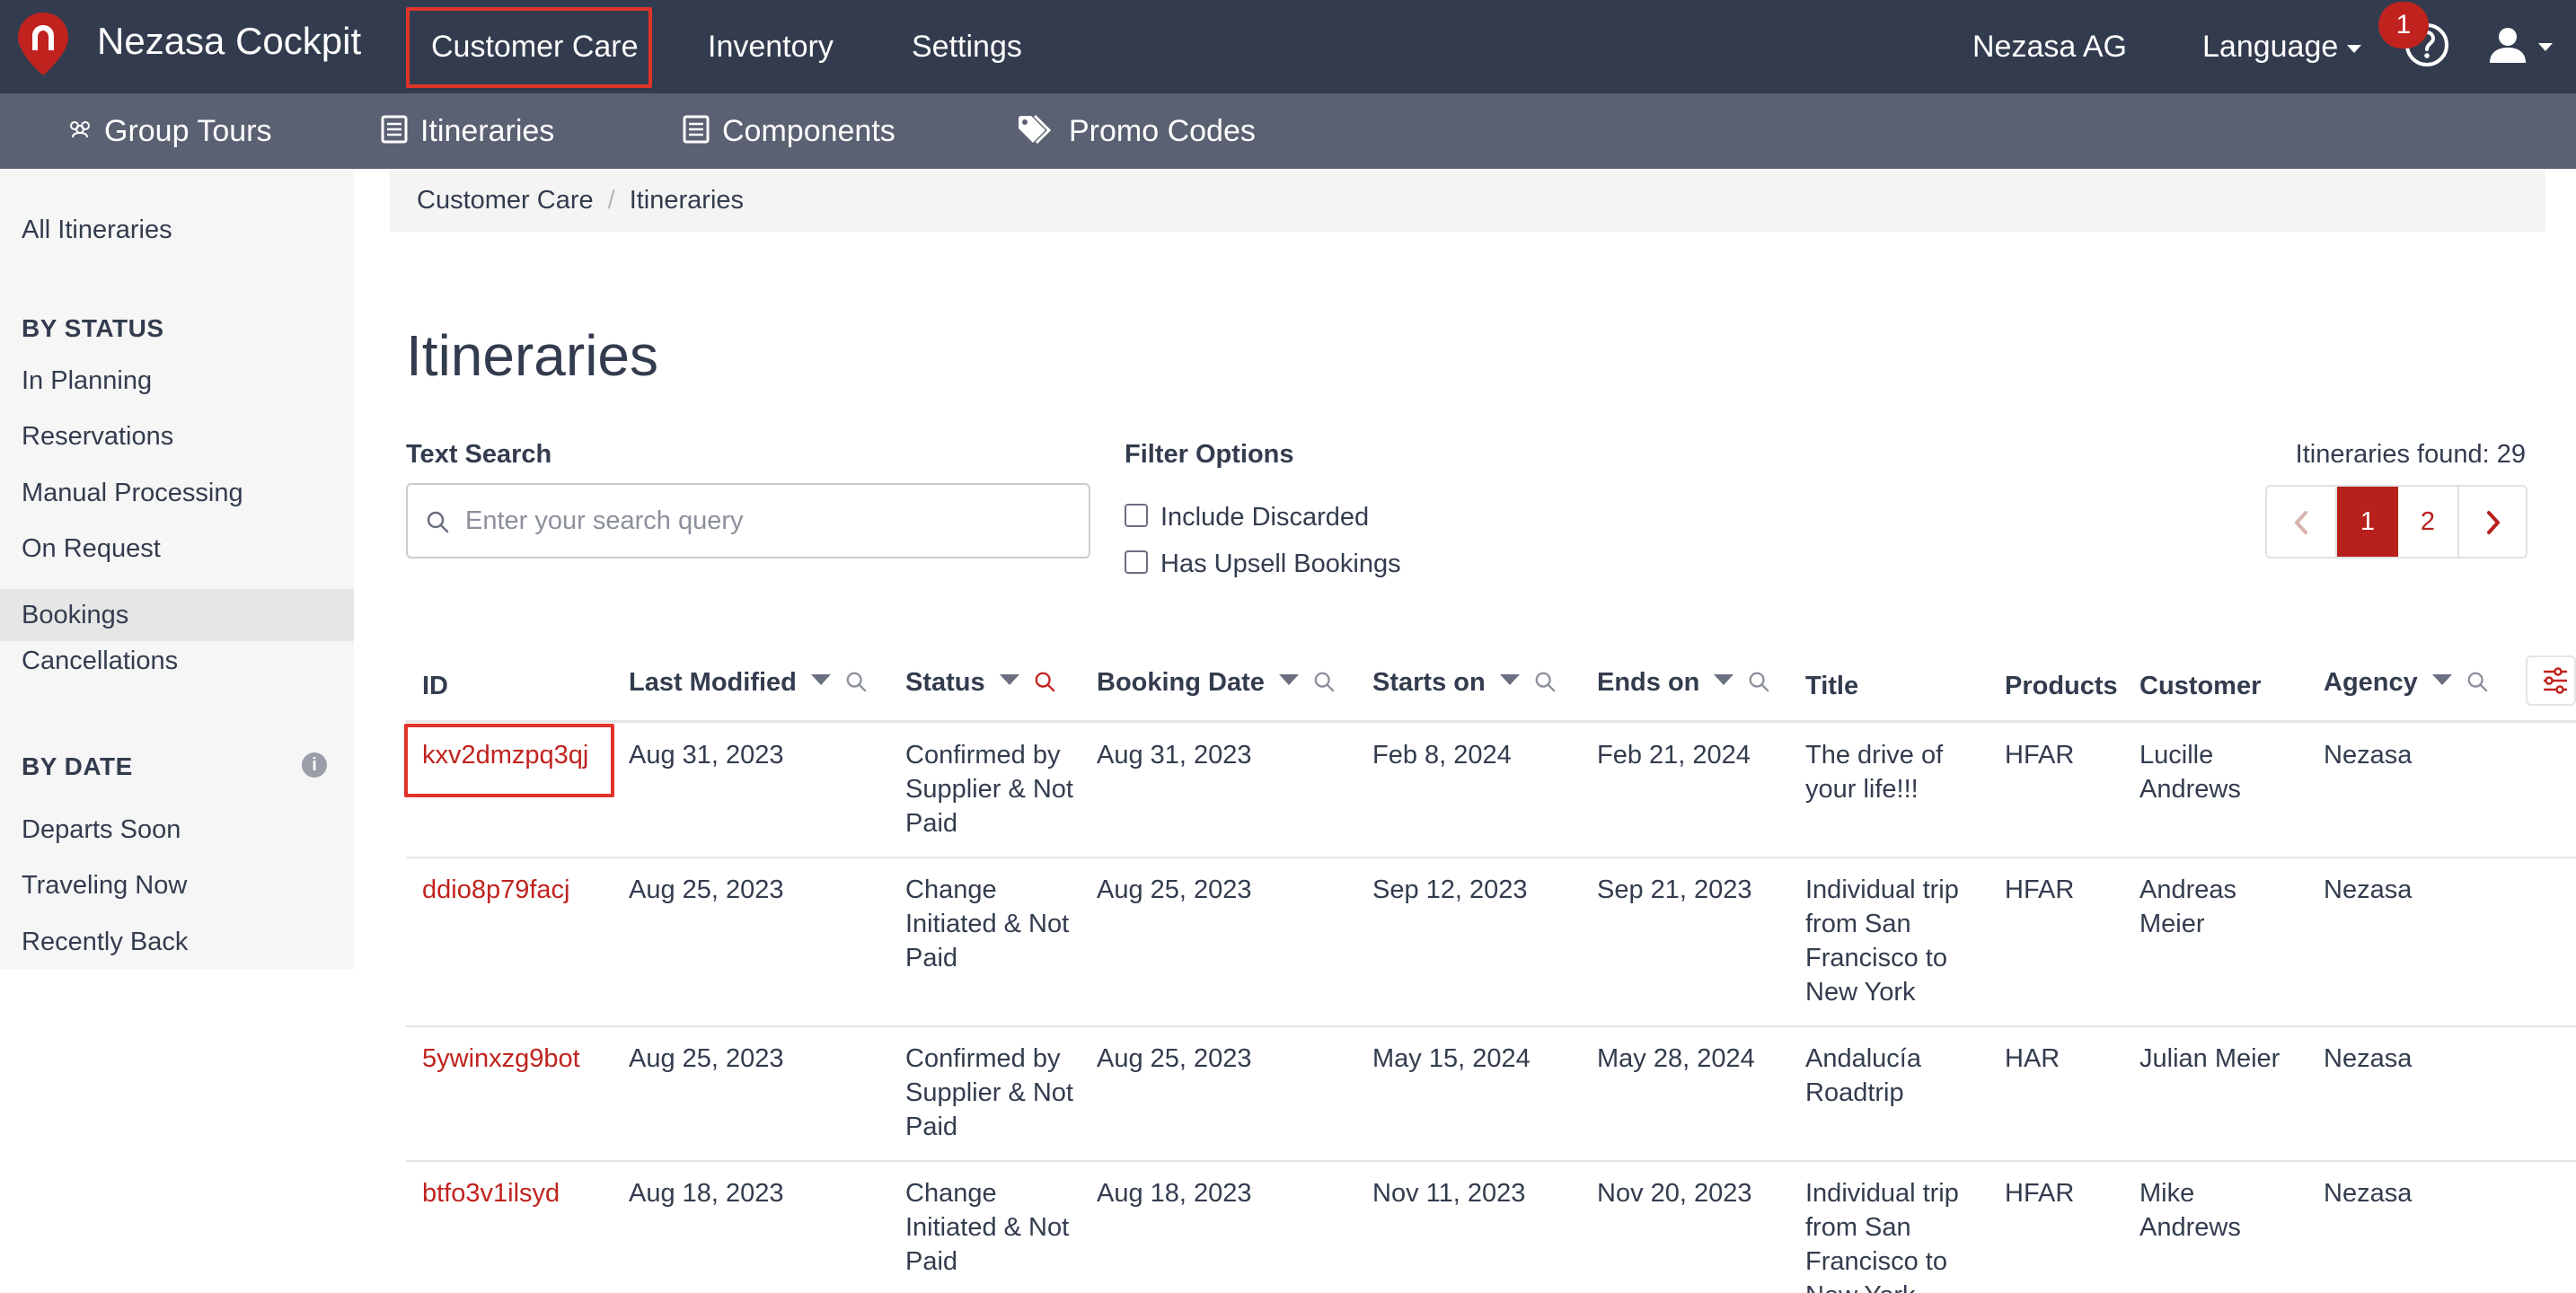 This screenshot has height=1293, width=2576. I want to click on search-field, so click(748, 521).